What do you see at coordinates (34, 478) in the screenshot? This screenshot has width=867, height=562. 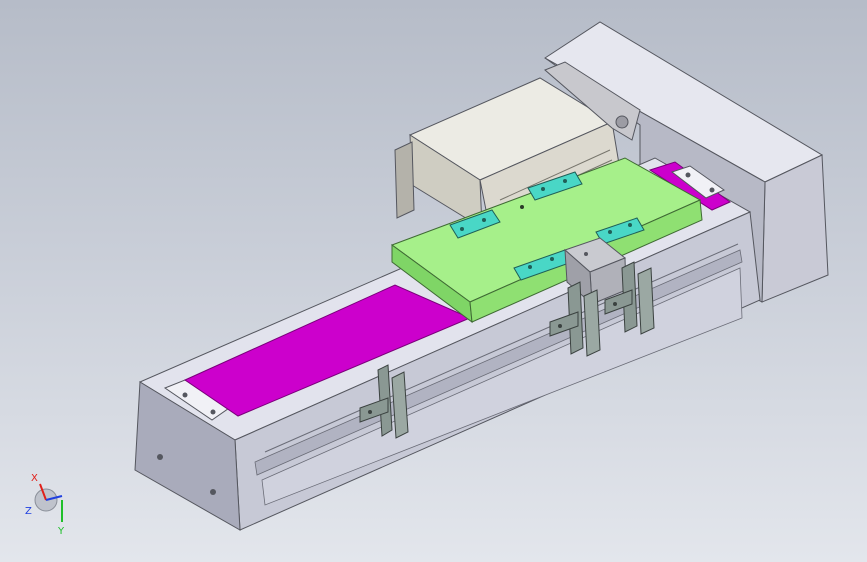 I see `x-axis-label: X` at bounding box center [34, 478].